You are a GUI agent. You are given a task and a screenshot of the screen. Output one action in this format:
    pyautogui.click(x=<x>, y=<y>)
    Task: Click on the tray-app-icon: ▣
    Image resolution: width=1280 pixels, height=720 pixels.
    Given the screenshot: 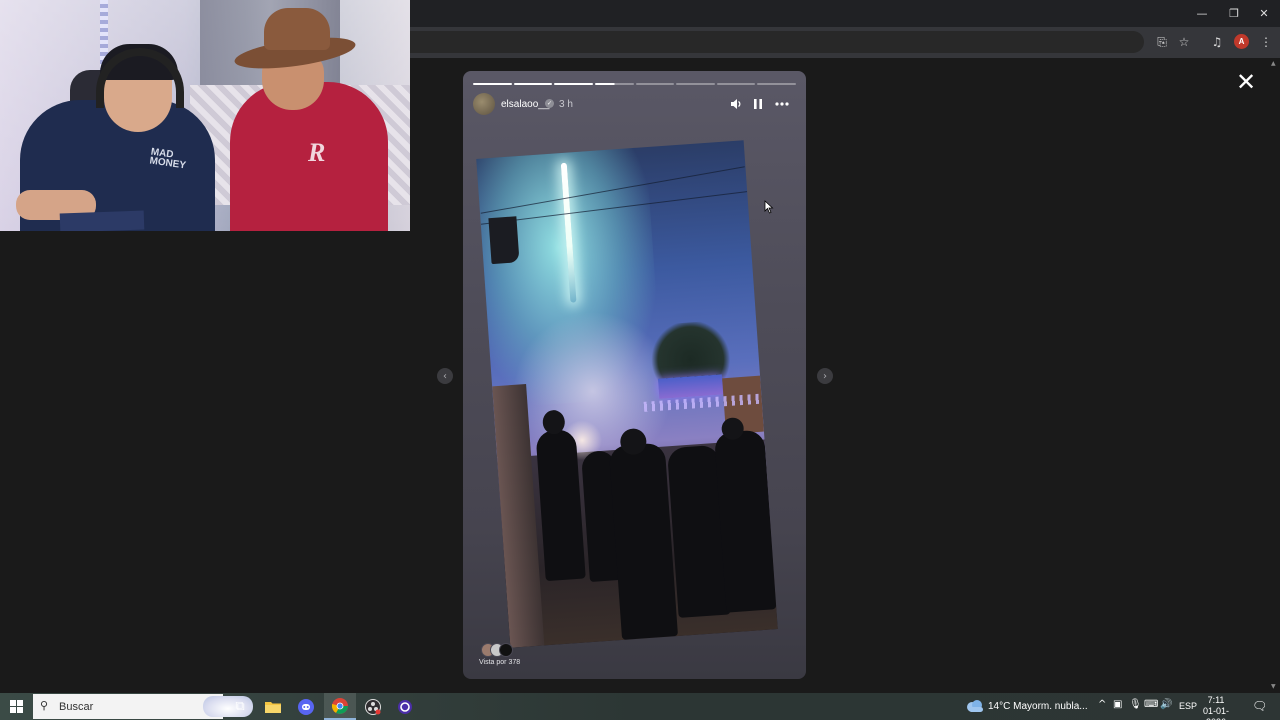 What is the action you would take?
    pyautogui.click(x=1117, y=704)
    